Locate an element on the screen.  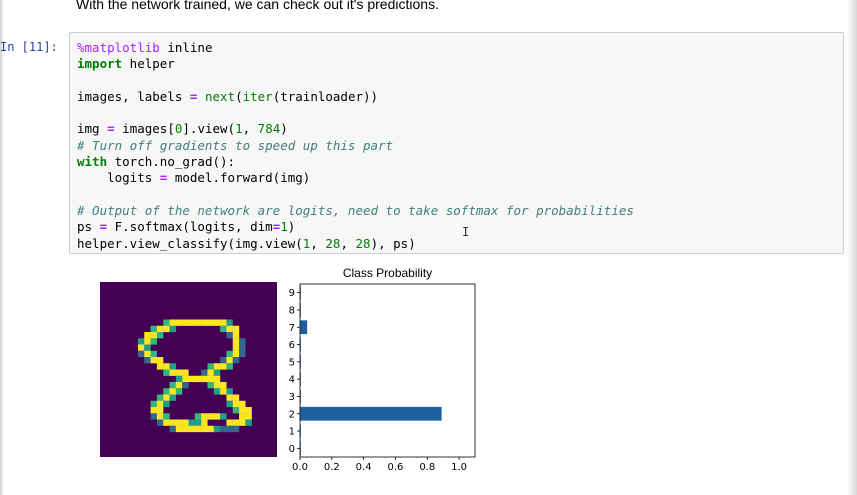
code-line: with torch.no_grad(): is located at coordinates (156, 161).